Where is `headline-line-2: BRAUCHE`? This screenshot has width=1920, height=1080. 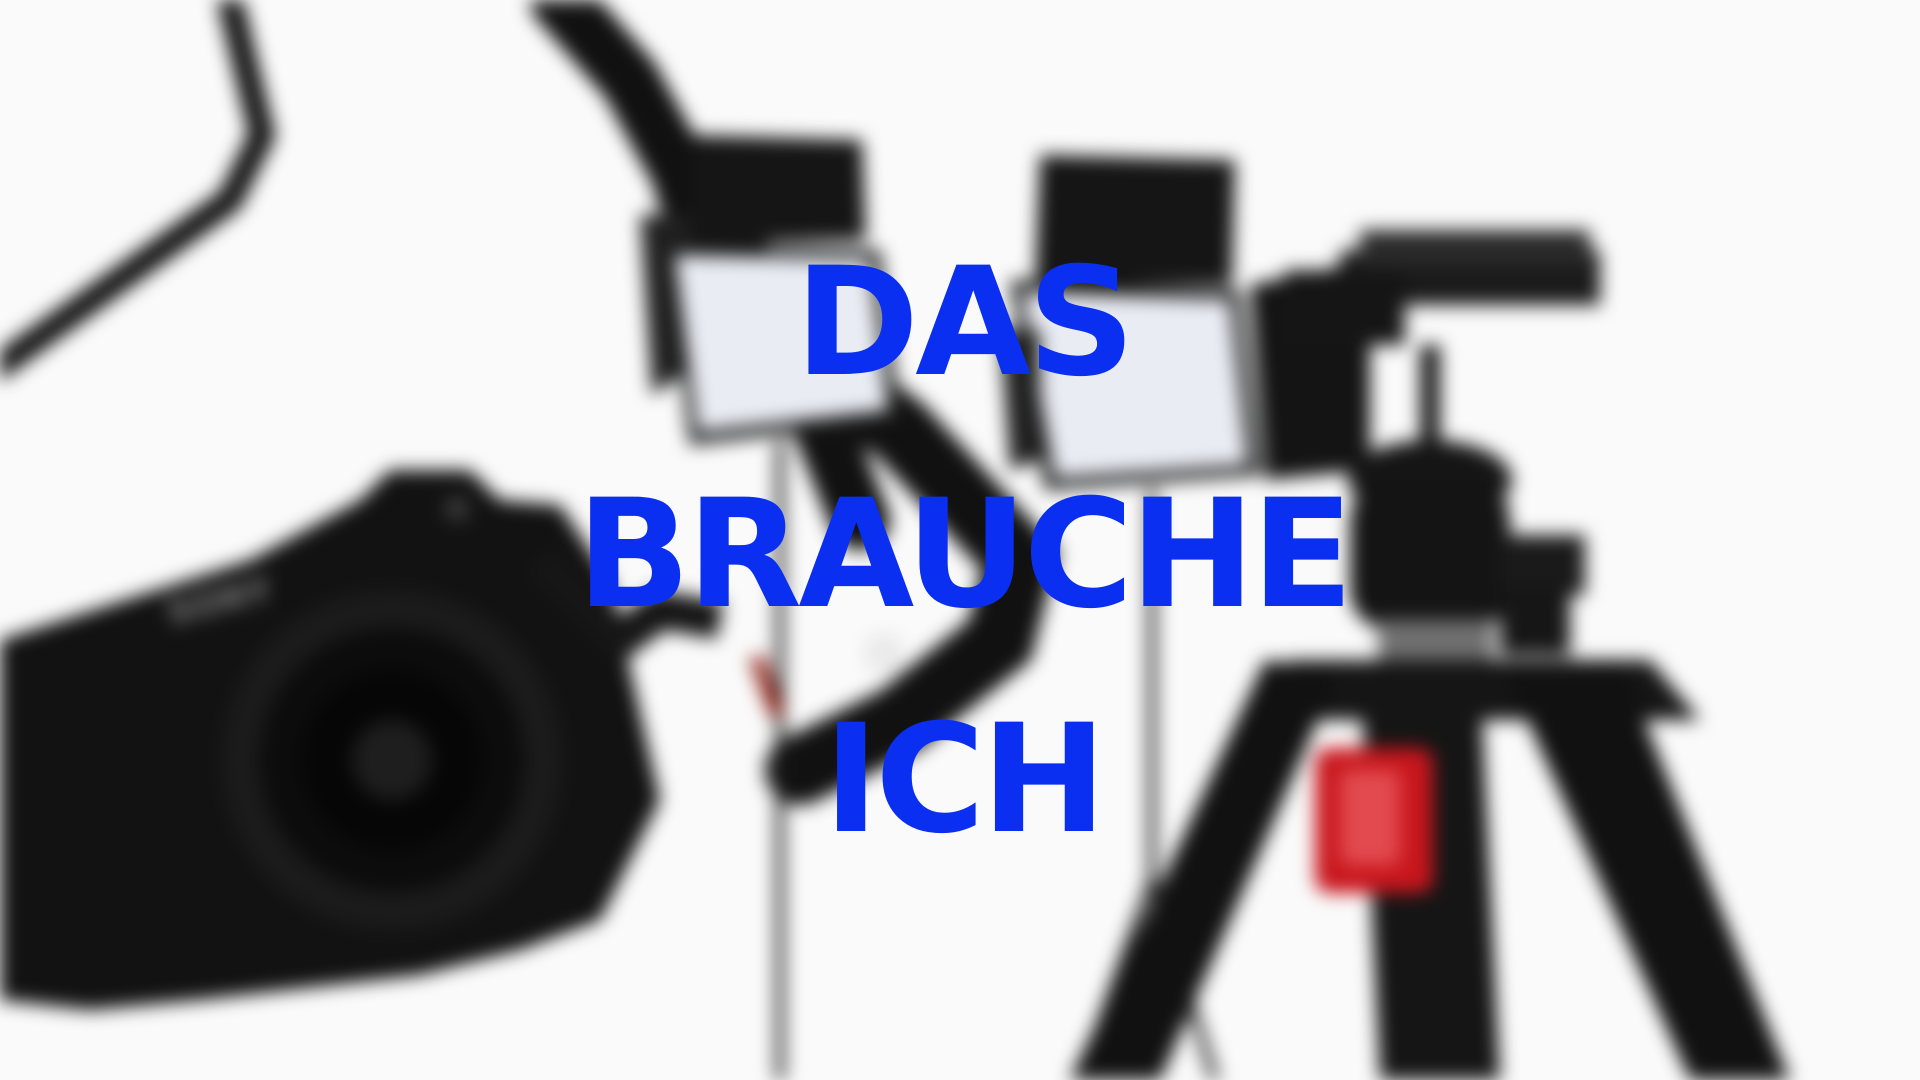 headline-line-2: BRAUCHE is located at coordinates (964, 555).